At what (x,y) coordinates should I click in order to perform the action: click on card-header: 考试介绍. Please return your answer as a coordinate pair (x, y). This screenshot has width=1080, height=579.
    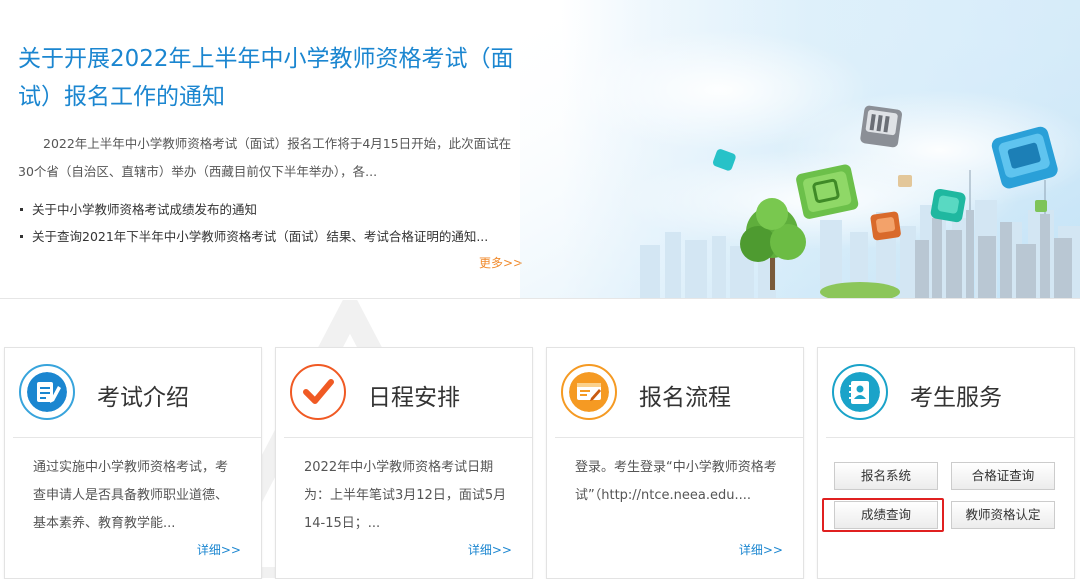
    Looking at the image, I should click on (133, 393).